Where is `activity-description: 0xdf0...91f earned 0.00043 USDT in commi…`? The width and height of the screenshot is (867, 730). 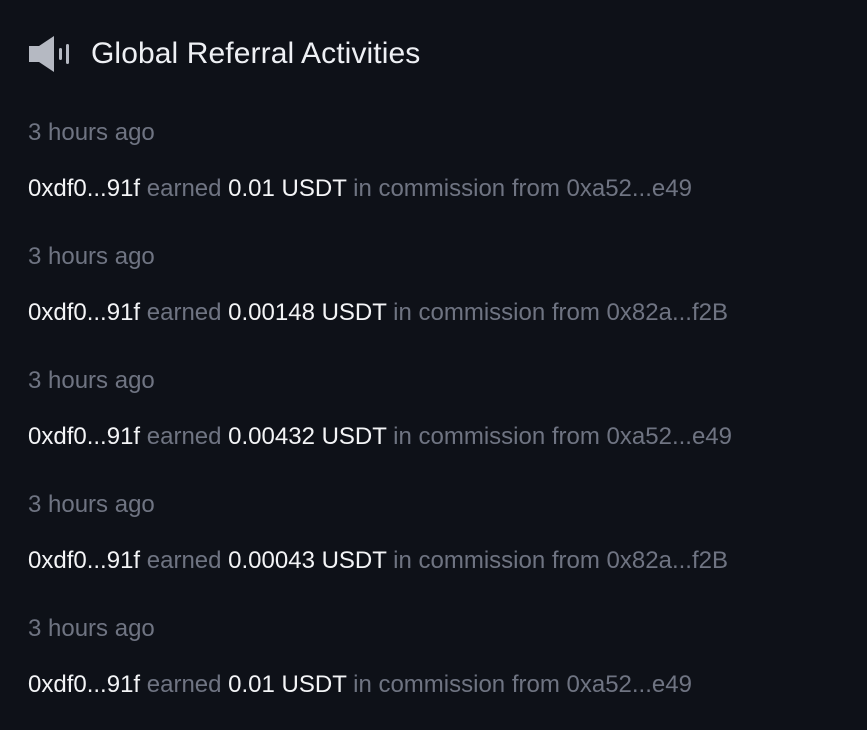 activity-description: 0xdf0...91f earned 0.00043 USDT in commi… is located at coordinates (442, 561).